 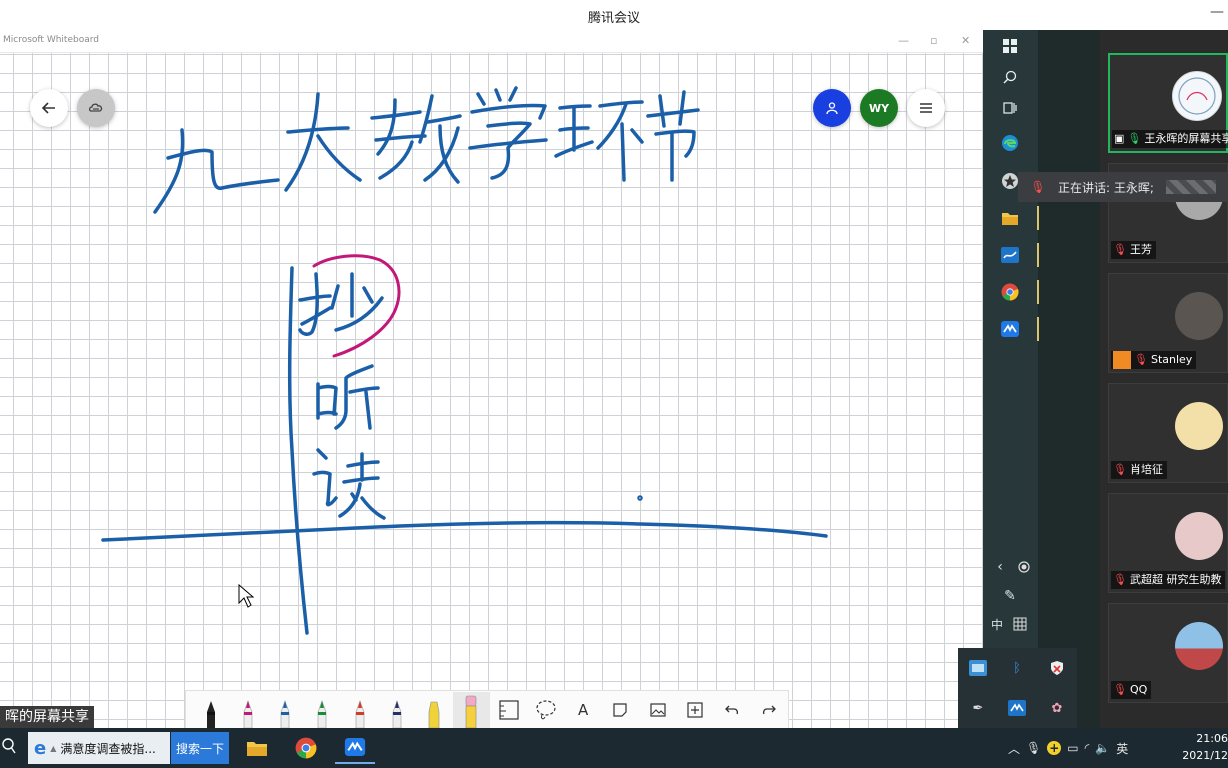 I want to click on navy-pen, so click(x=396, y=710).